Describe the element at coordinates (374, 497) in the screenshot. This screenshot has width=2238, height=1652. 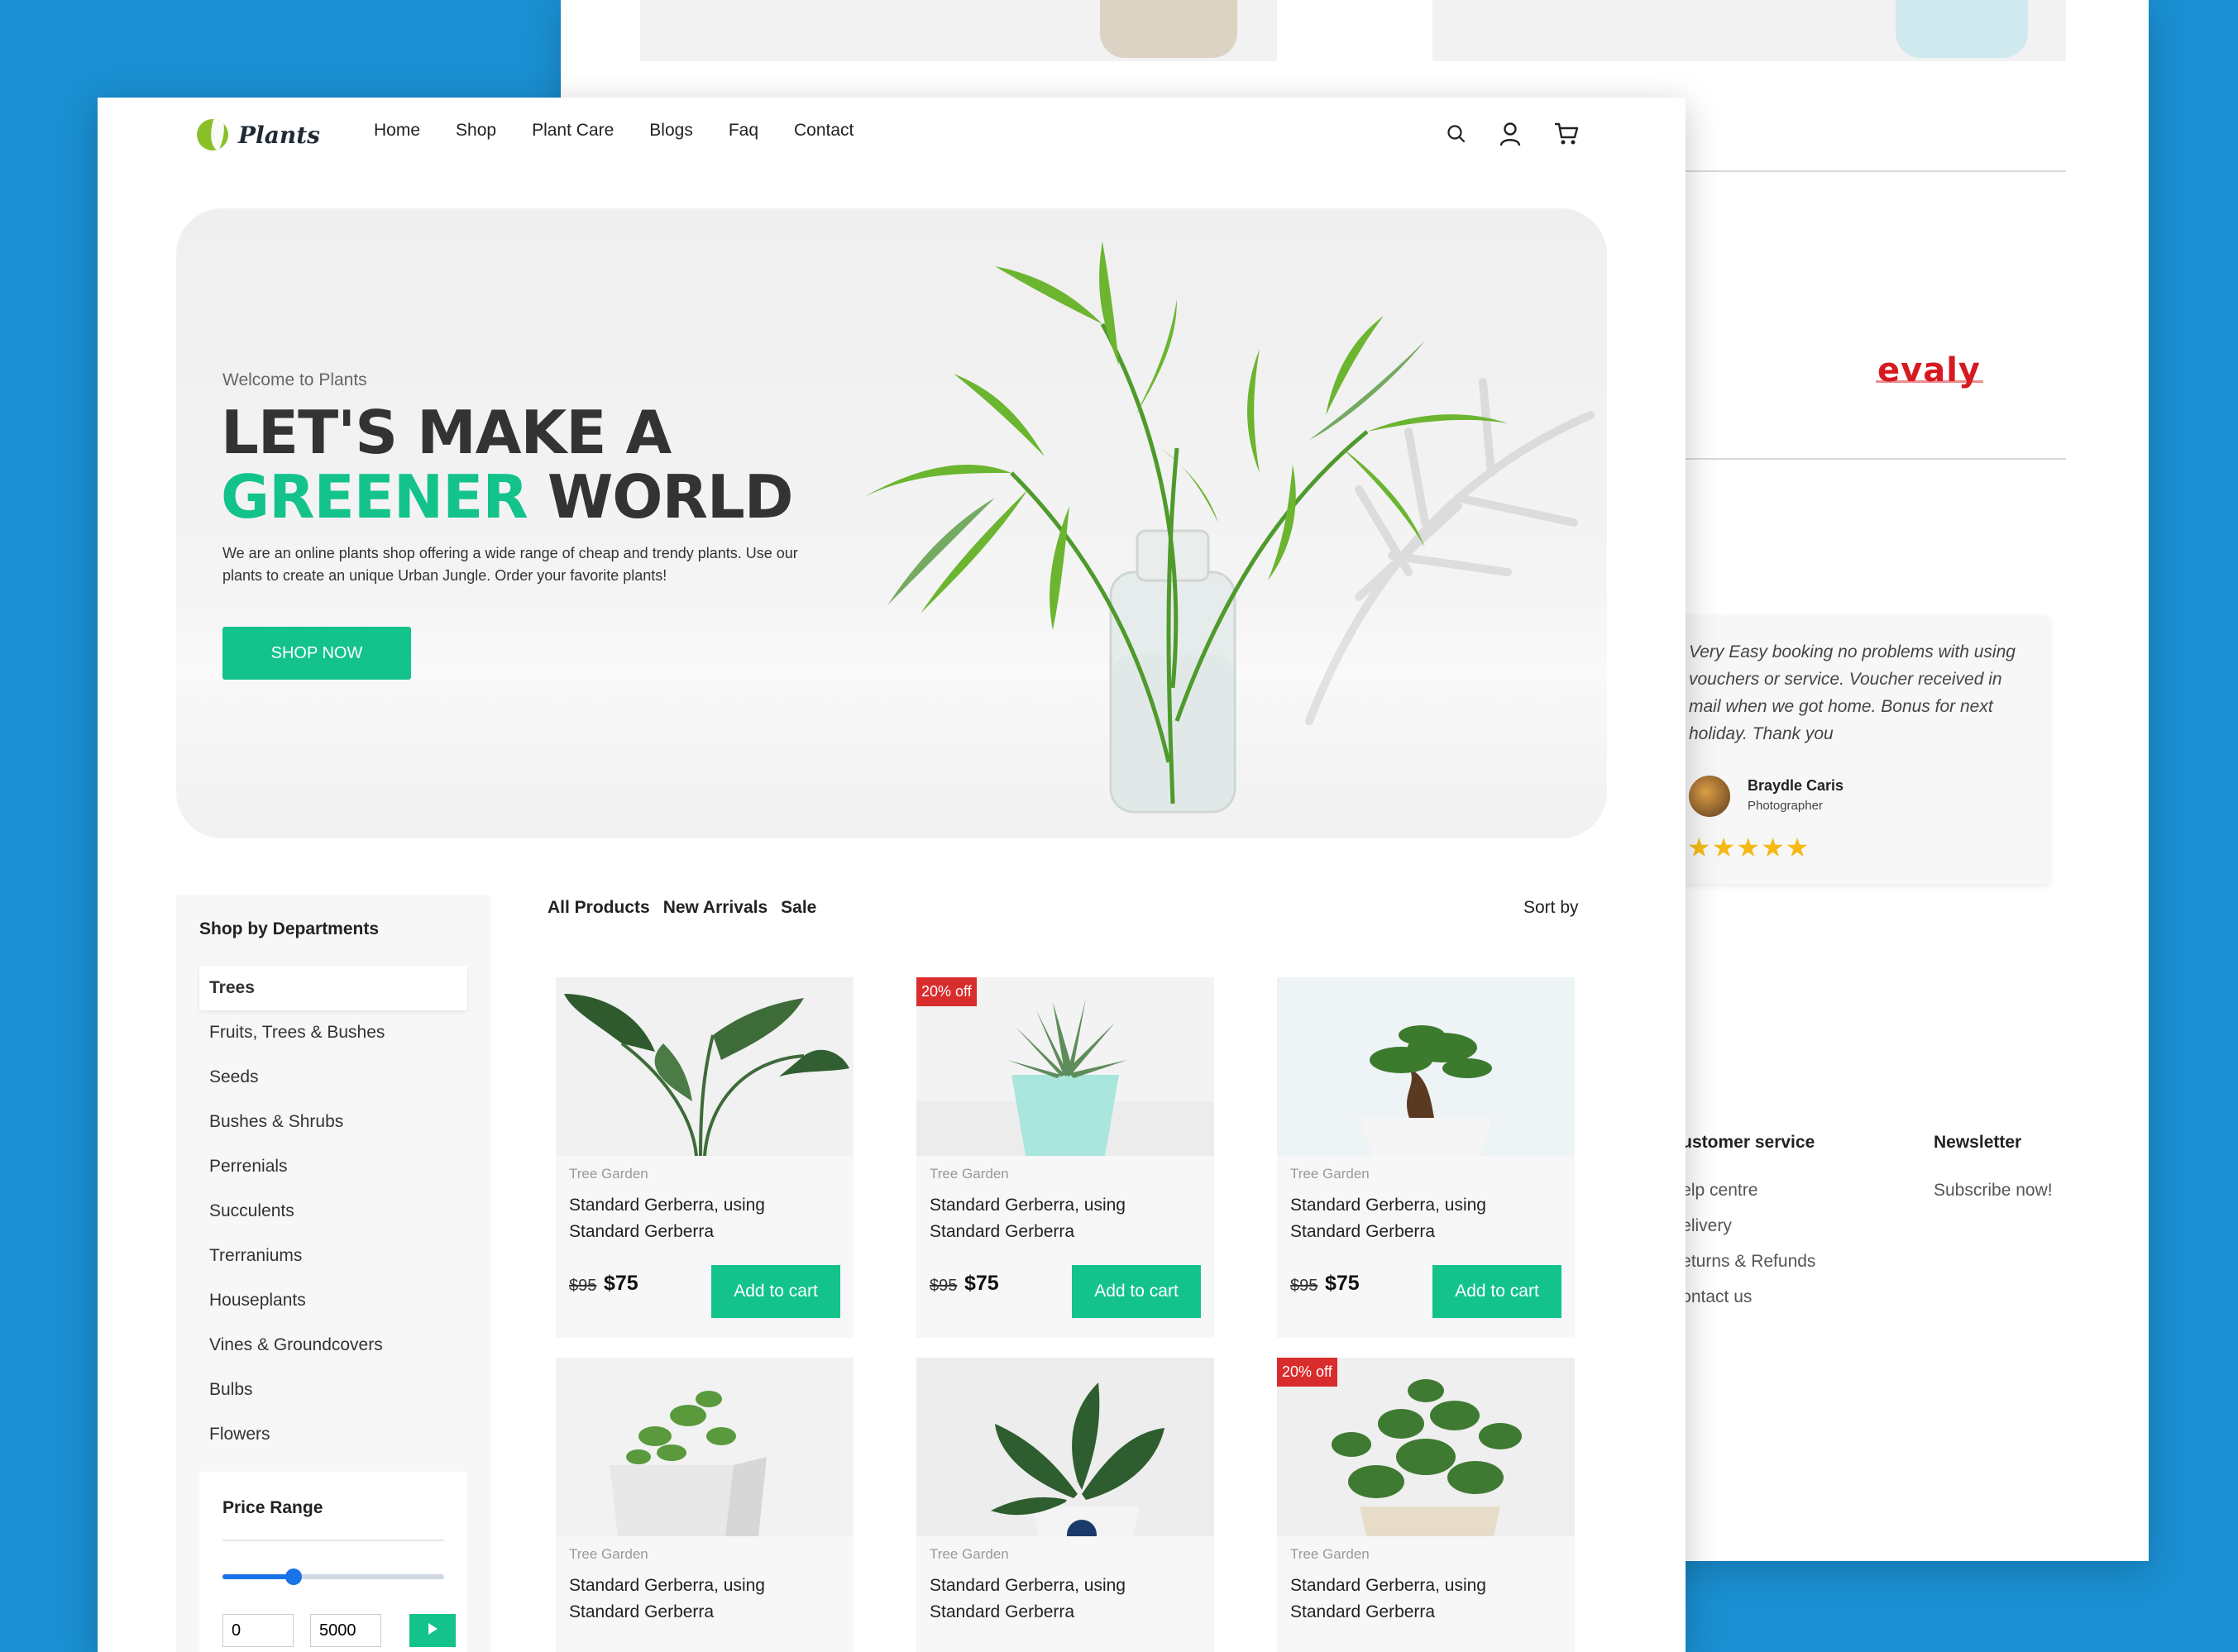
I see `hero-title-highlight: GREENER` at that location.